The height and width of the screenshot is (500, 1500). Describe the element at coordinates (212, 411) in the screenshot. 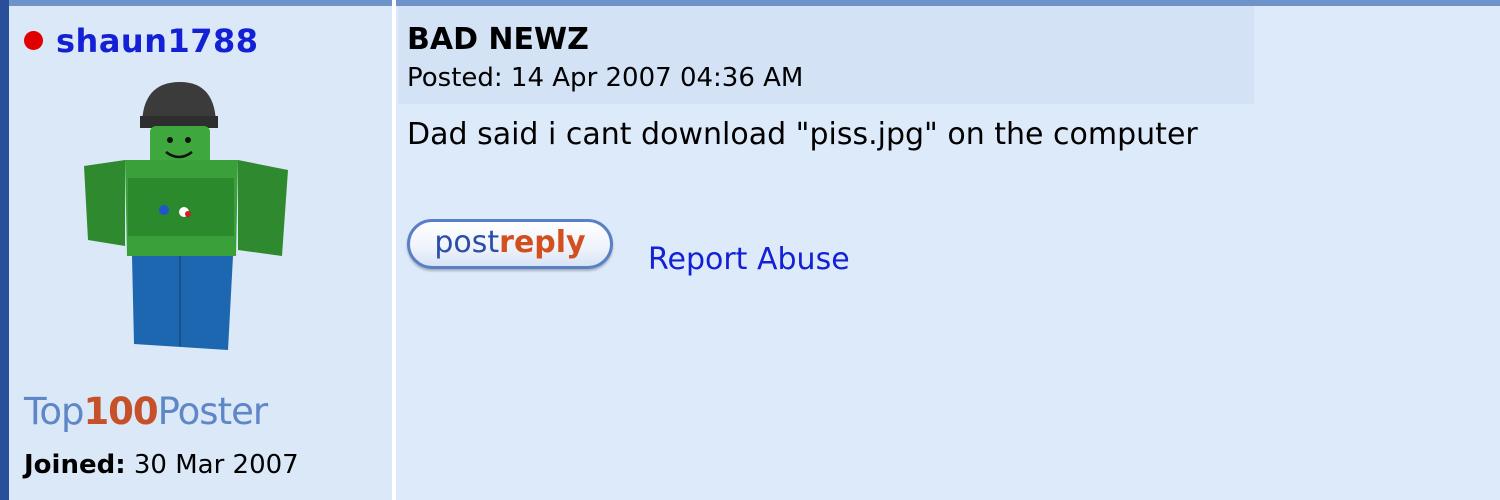

I see `rank-poster: Poster` at that location.